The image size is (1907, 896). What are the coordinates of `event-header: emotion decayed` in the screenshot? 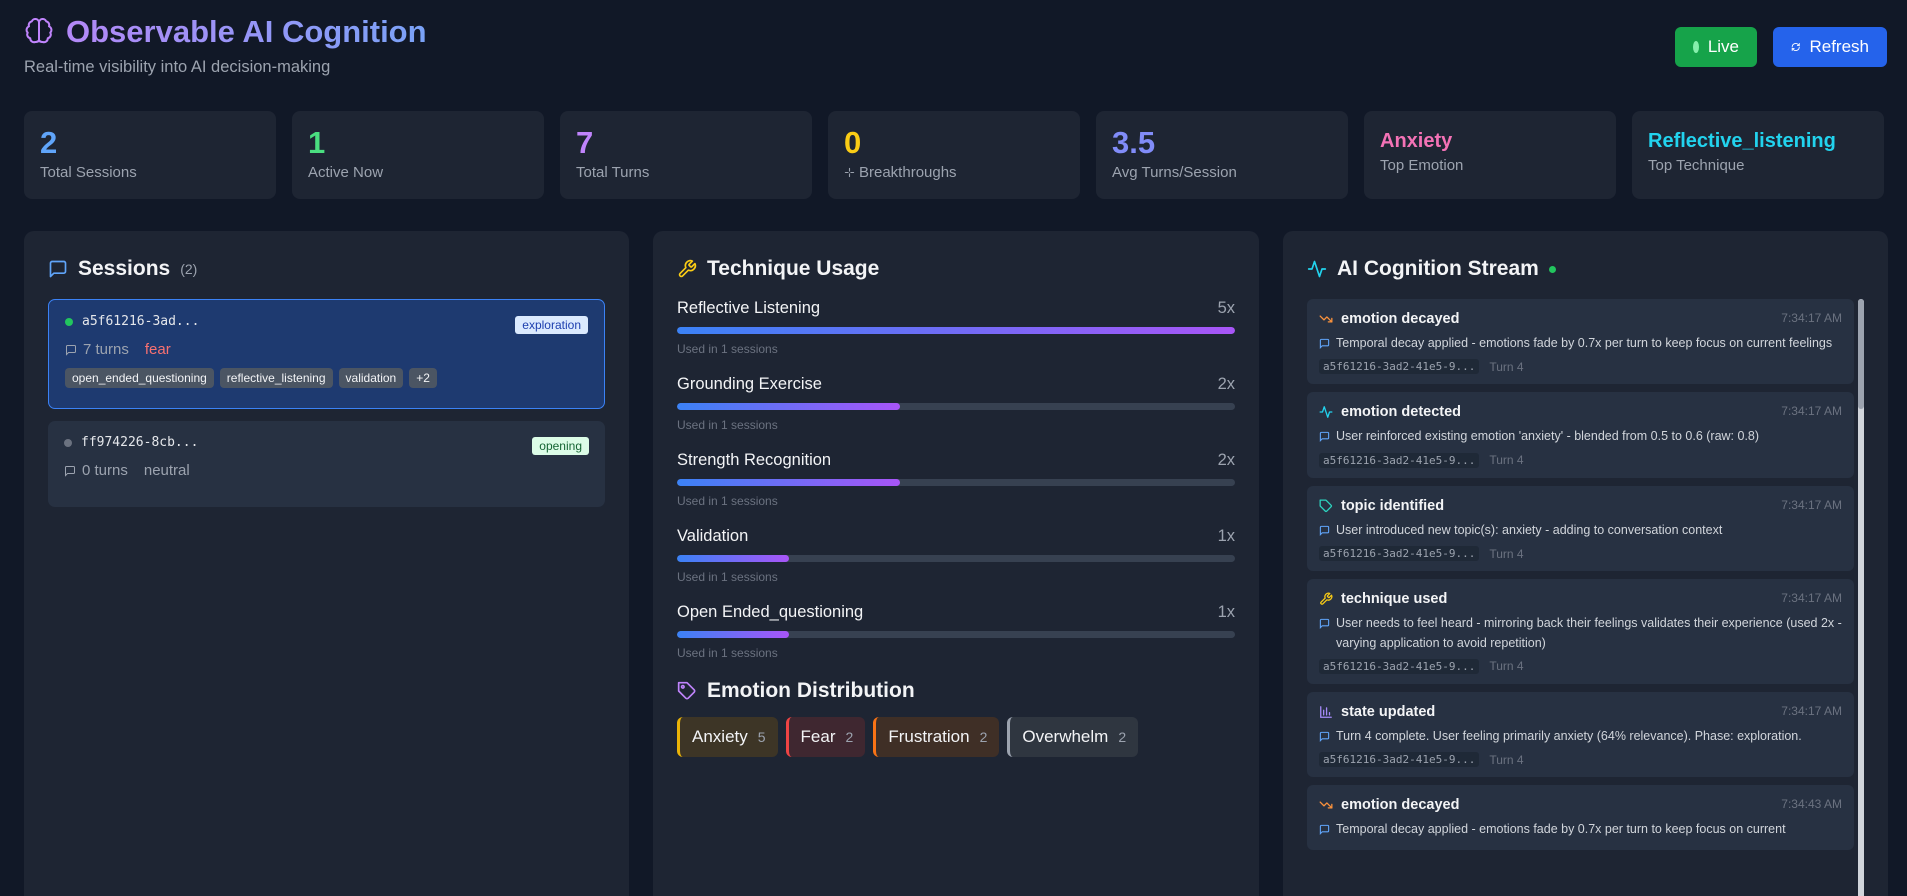 It's located at (1580, 319).